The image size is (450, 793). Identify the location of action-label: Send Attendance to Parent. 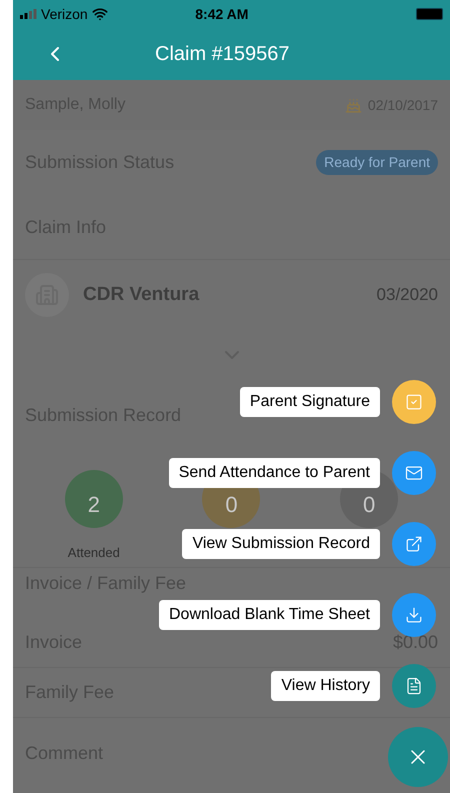
(274, 473).